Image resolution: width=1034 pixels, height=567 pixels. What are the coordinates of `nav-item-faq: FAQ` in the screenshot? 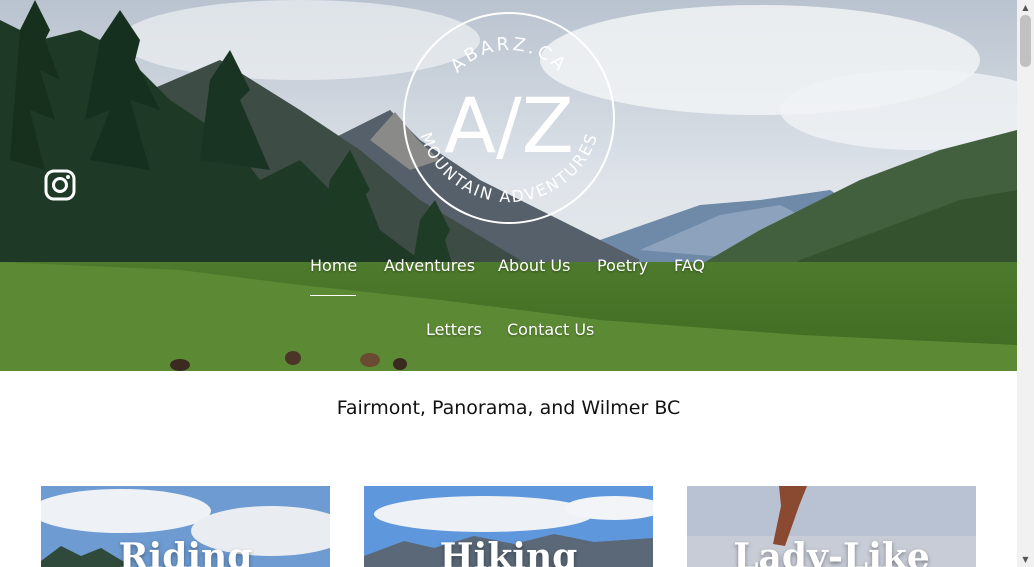 It's located at (689, 265).